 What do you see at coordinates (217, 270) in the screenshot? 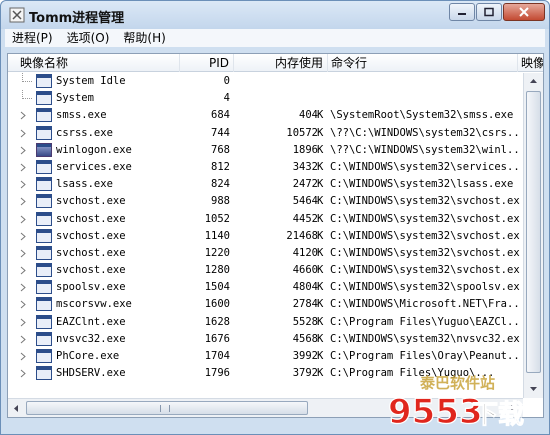
I see `process-pid: 1280` at bounding box center [217, 270].